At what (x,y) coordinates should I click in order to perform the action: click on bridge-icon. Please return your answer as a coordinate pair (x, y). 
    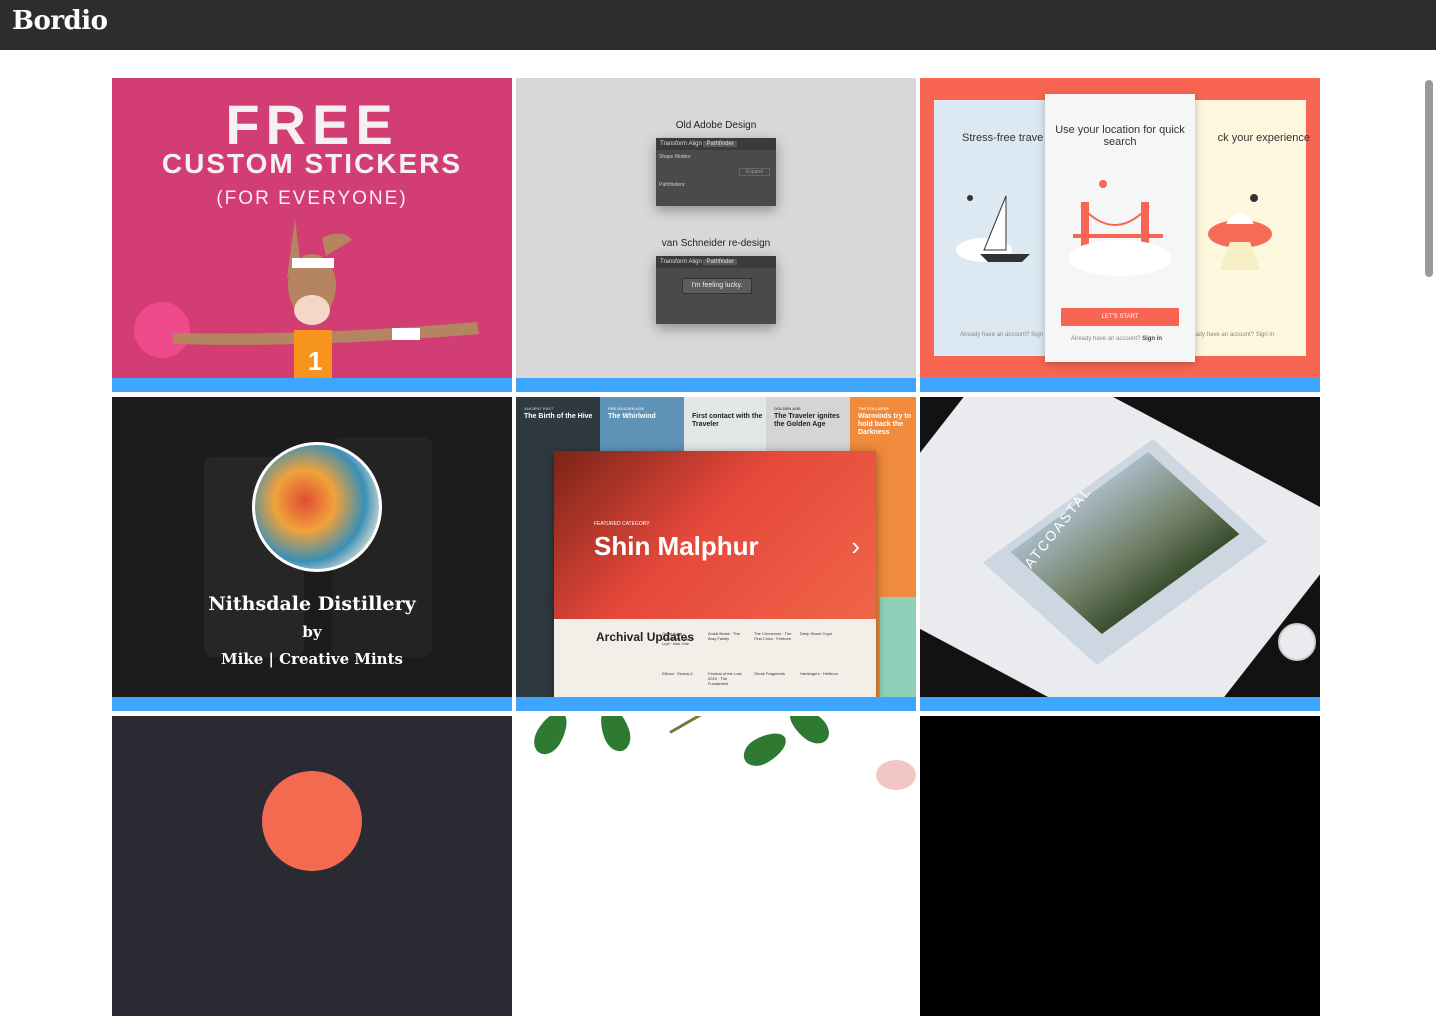
    Looking at the image, I should click on (1120, 228).